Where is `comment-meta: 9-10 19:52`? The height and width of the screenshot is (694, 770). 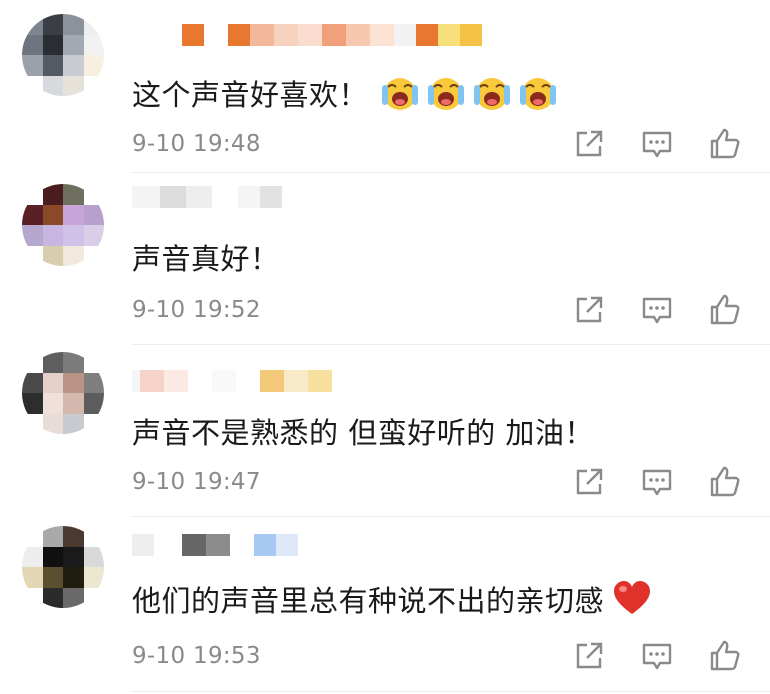
comment-meta: 9-10 19:52 is located at coordinates (437, 310).